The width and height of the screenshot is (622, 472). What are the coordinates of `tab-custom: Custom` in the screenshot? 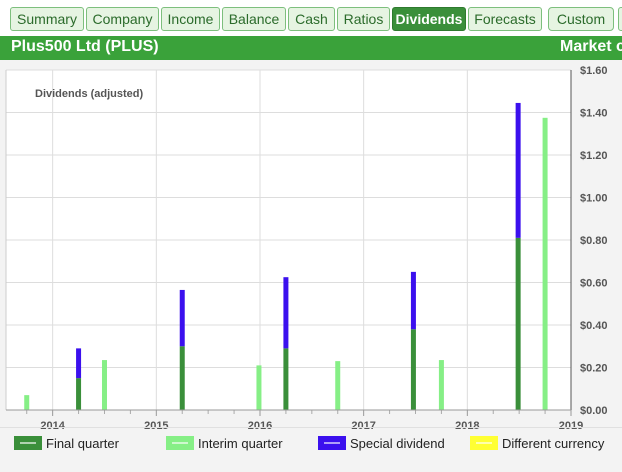 It's located at (581, 19).